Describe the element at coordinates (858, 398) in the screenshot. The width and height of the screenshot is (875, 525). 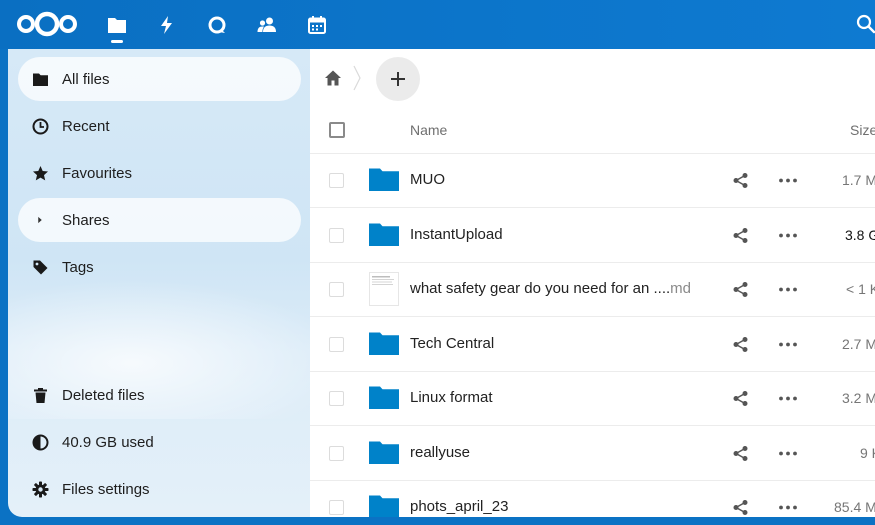
I see `file-size: 3.2 MB` at that location.